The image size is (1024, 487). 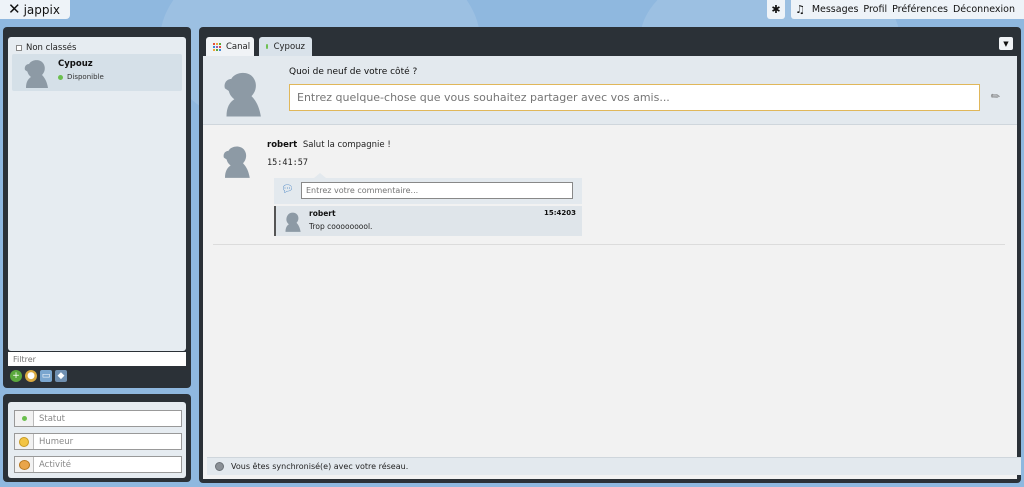 I want to click on menu-profil: Profil, so click(x=875, y=9).